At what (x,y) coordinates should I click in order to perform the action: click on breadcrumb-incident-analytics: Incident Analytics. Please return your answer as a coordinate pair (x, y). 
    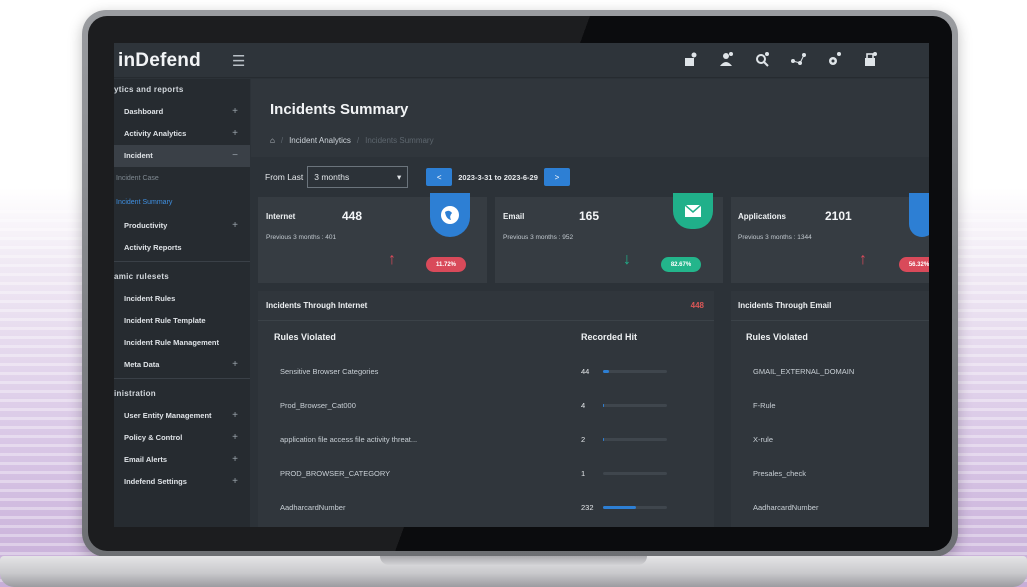
    Looking at the image, I should click on (320, 140).